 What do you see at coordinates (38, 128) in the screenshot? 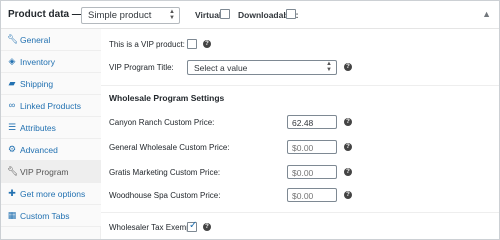
I see `tab-label: Attributes` at bounding box center [38, 128].